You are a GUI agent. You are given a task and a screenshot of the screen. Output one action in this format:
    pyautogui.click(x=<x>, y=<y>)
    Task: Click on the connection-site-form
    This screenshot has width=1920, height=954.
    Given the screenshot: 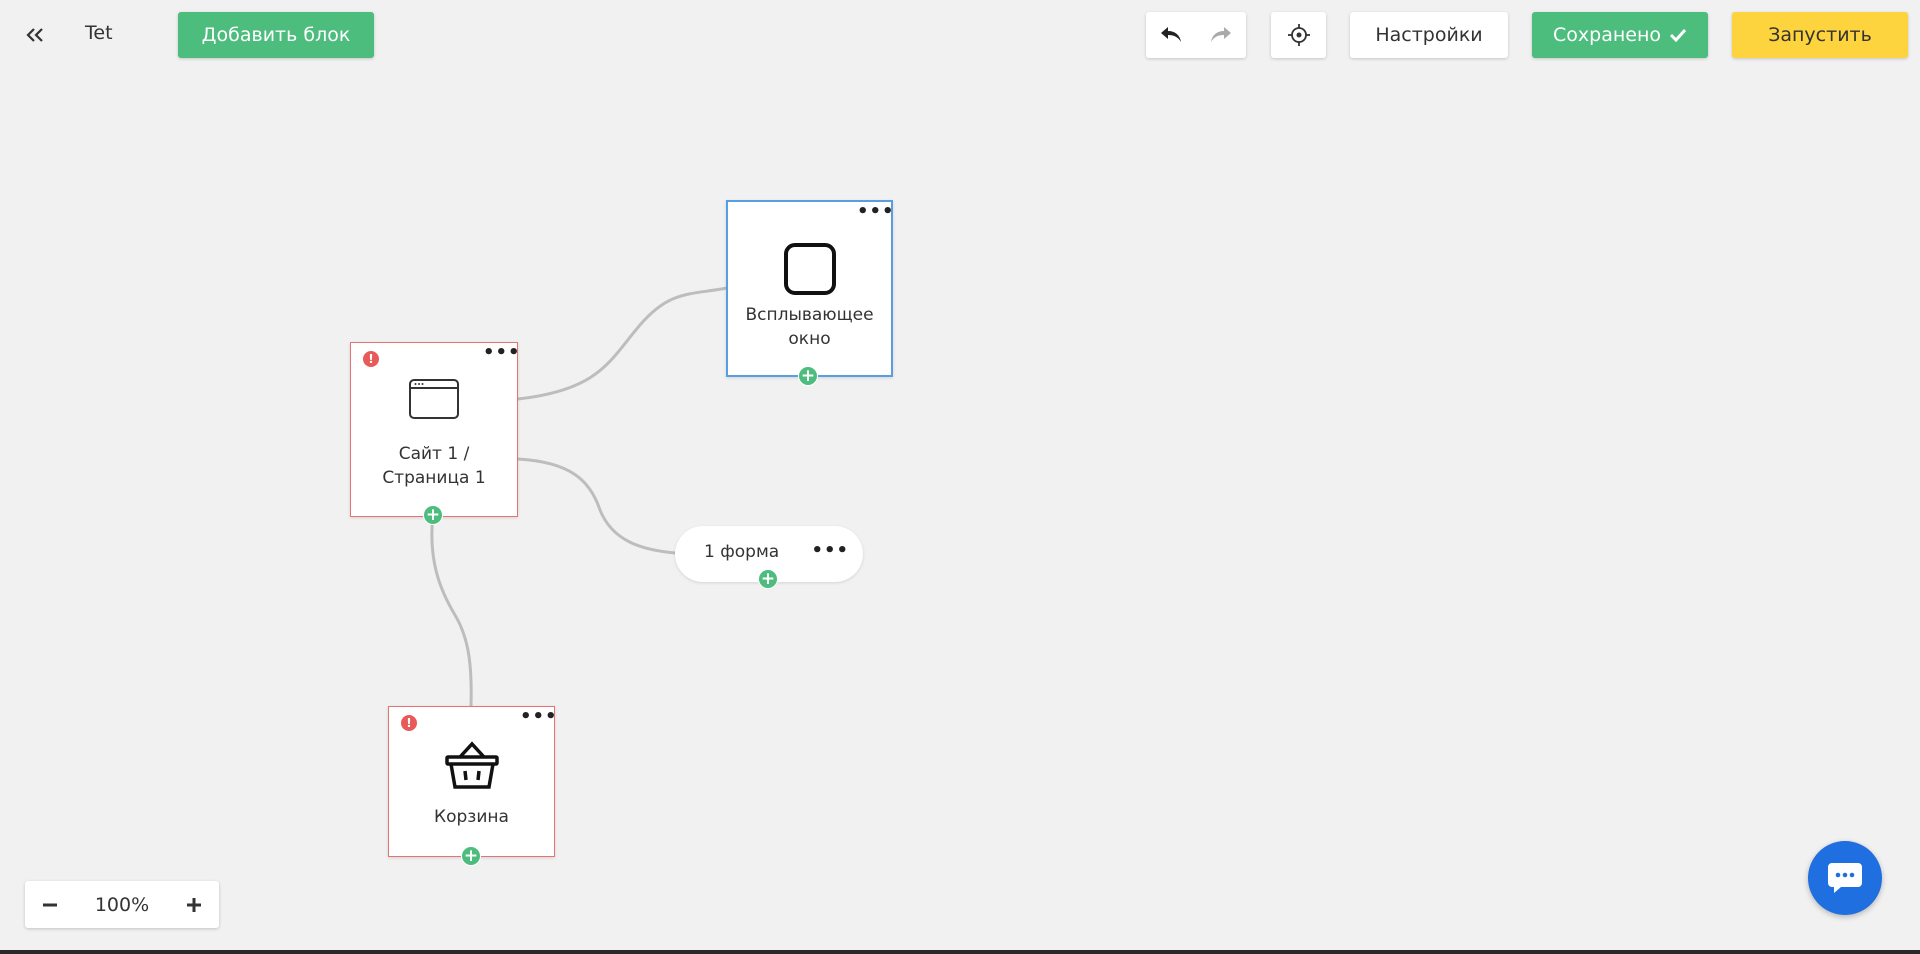 What is the action you would take?
    pyautogui.click(x=596, y=506)
    